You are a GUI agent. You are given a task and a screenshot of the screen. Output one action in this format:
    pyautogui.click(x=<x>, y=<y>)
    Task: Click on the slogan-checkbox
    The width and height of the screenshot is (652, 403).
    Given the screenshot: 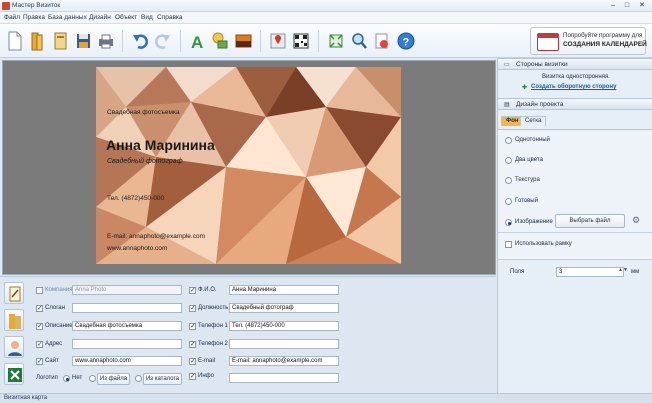 What is the action you would take?
    pyautogui.click(x=39, y=308)
    